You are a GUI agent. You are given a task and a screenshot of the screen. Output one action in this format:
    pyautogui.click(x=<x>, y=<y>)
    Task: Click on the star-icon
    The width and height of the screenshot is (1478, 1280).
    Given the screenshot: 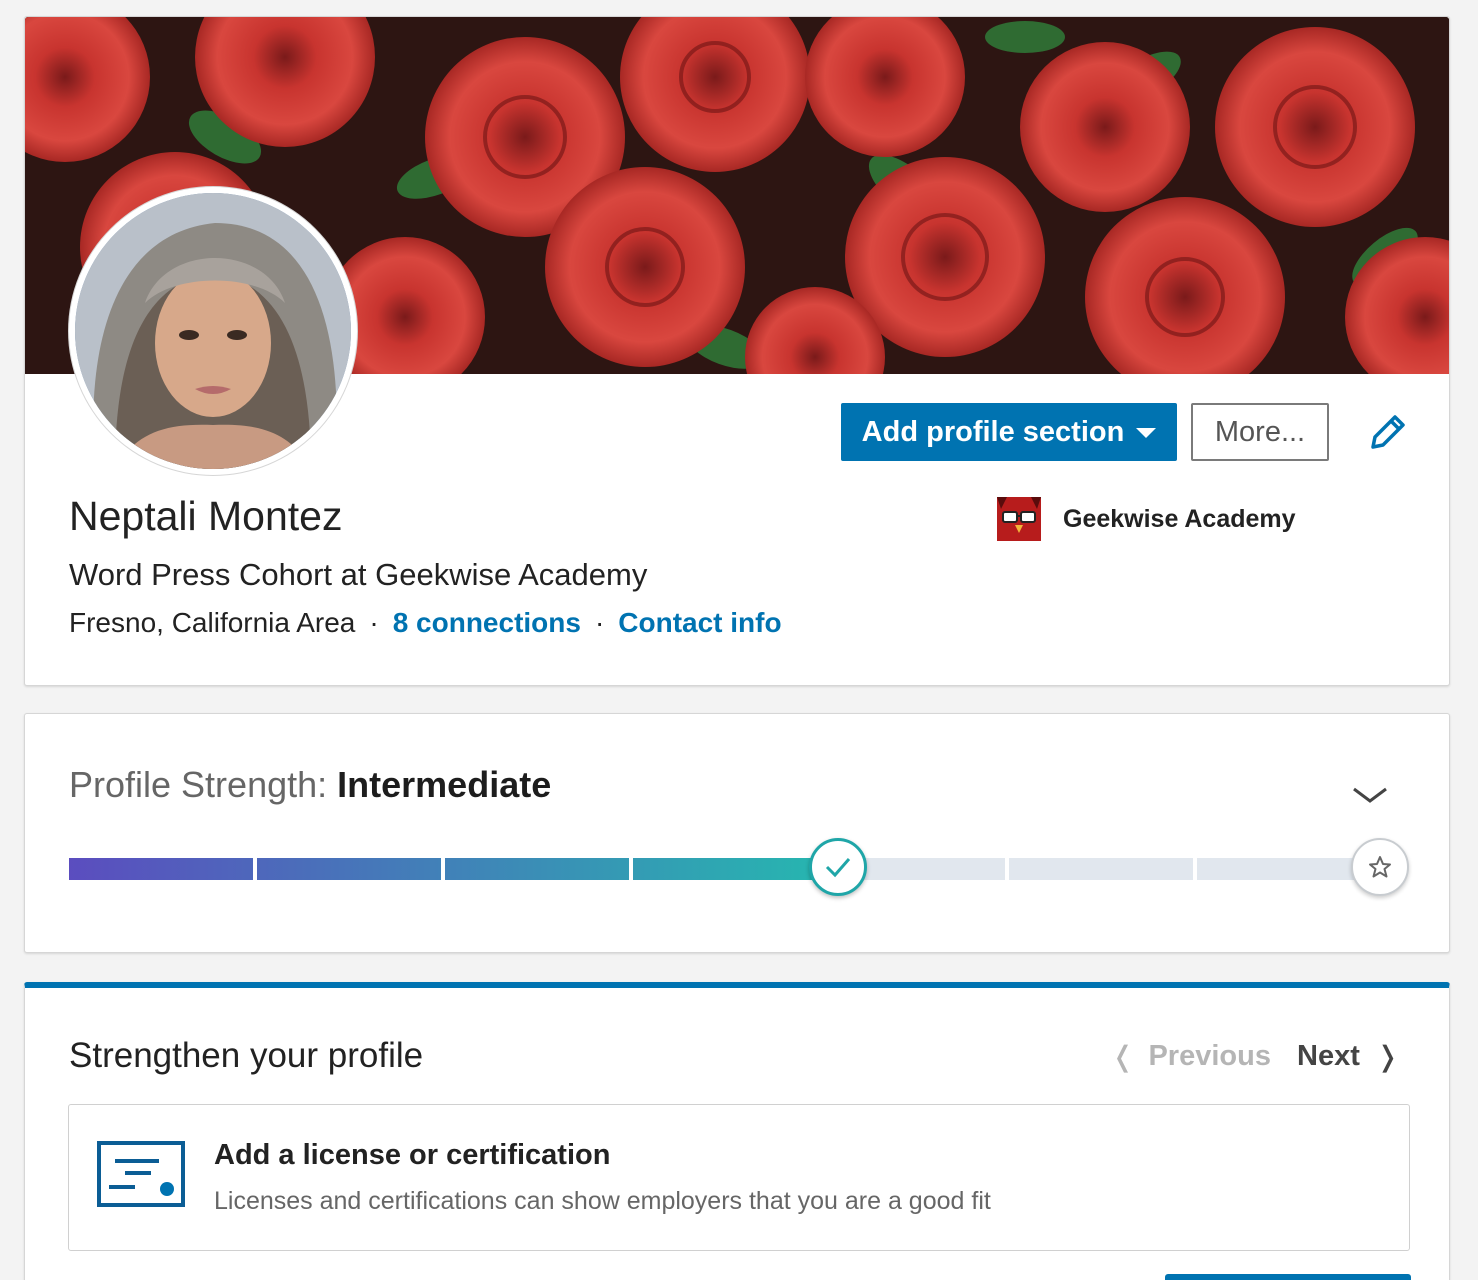 What is the action you would take?
    pyautogui.click(x=1380, y=867)
    